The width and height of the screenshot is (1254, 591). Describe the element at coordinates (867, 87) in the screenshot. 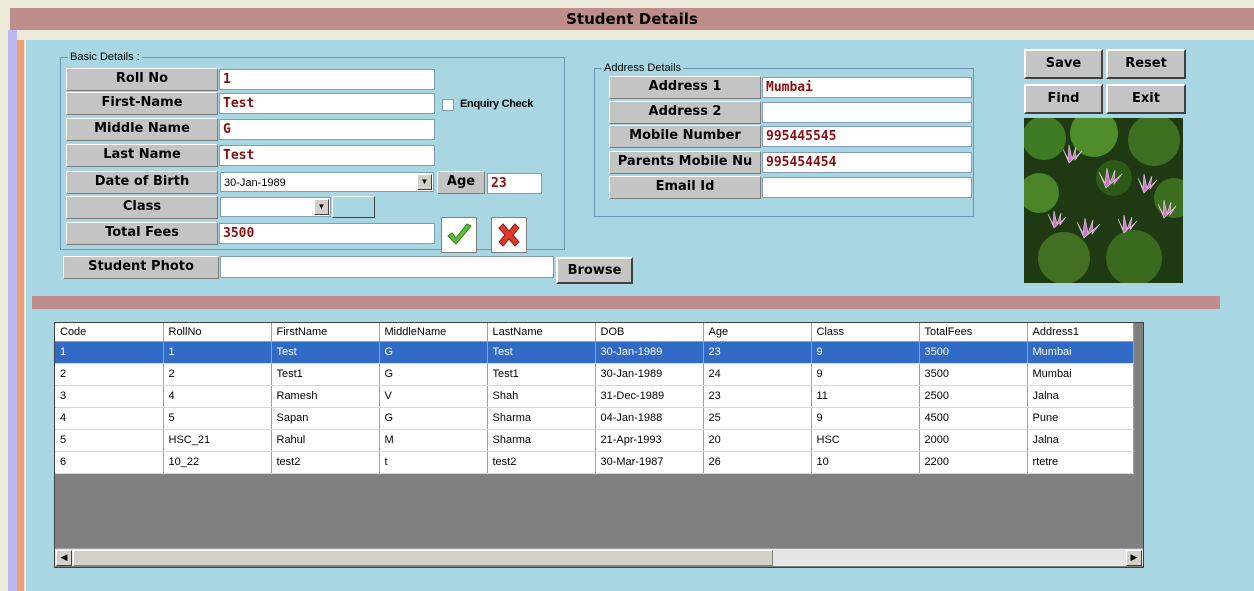

I see `address1-input: Mumbai` at that location.